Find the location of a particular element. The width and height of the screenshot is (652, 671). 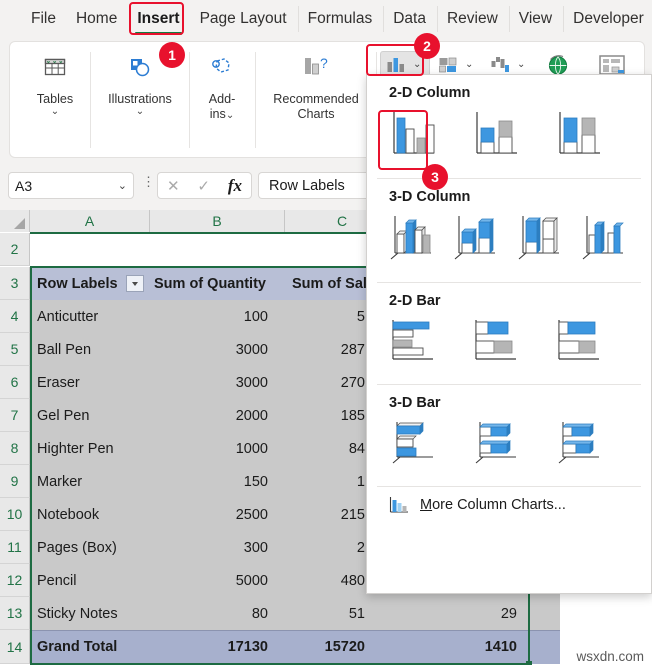

ribbon-group-addins: Add- ins⌄ is located at coordinates (222, 100).